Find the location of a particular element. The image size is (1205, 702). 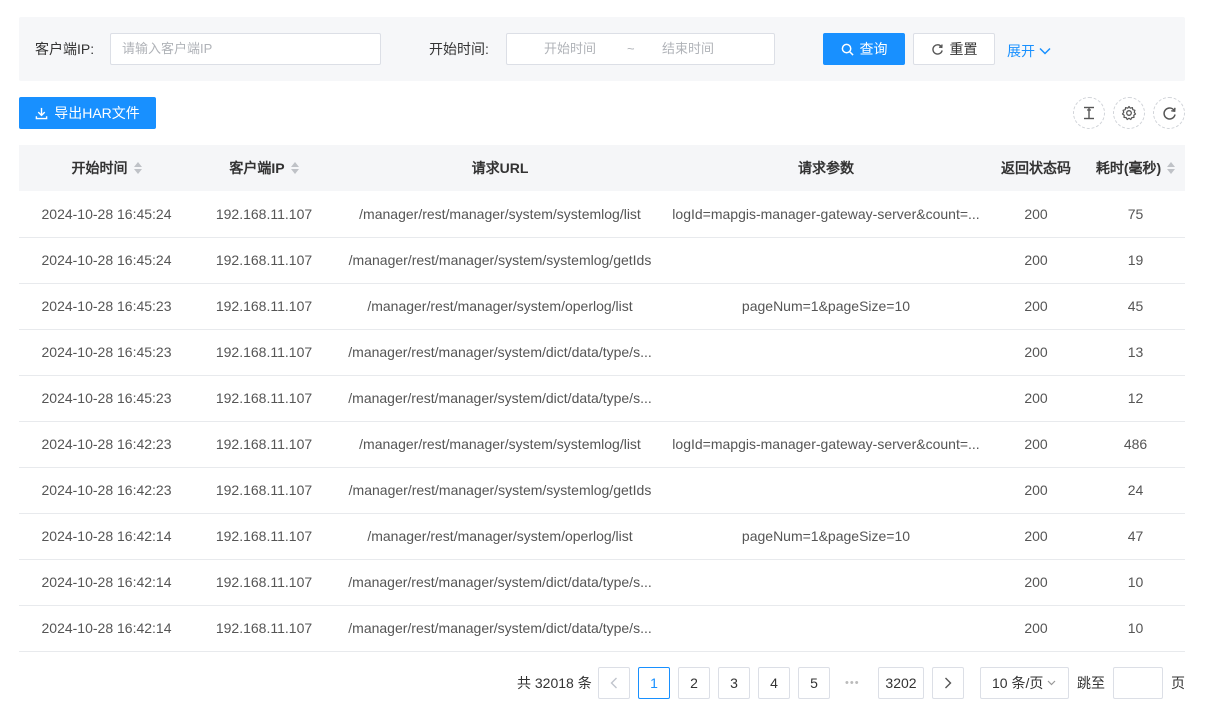

cell-duration: 75 is located at coordinates (1135, 214).